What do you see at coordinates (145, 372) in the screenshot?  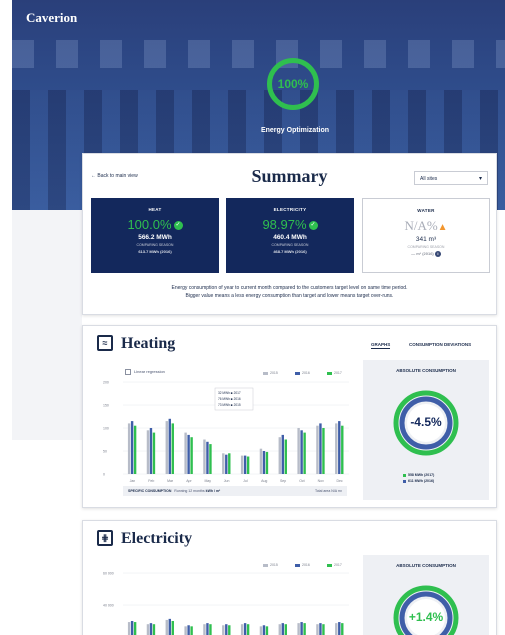 I see `linear-regression-toggle: Linear regression` at bounding box center [145, 372].